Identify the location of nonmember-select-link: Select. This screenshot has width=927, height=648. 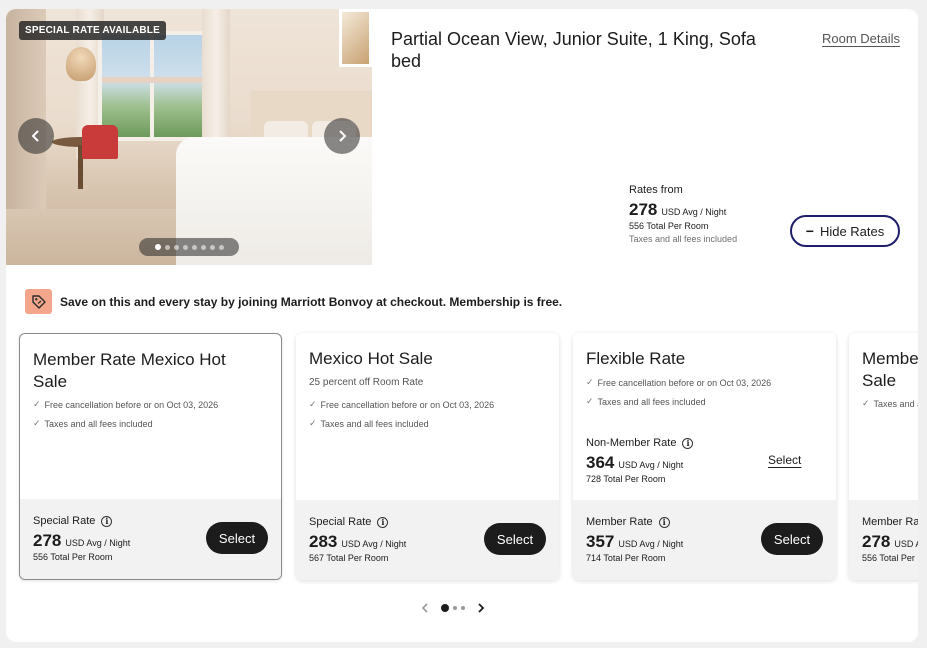
(784, 460).